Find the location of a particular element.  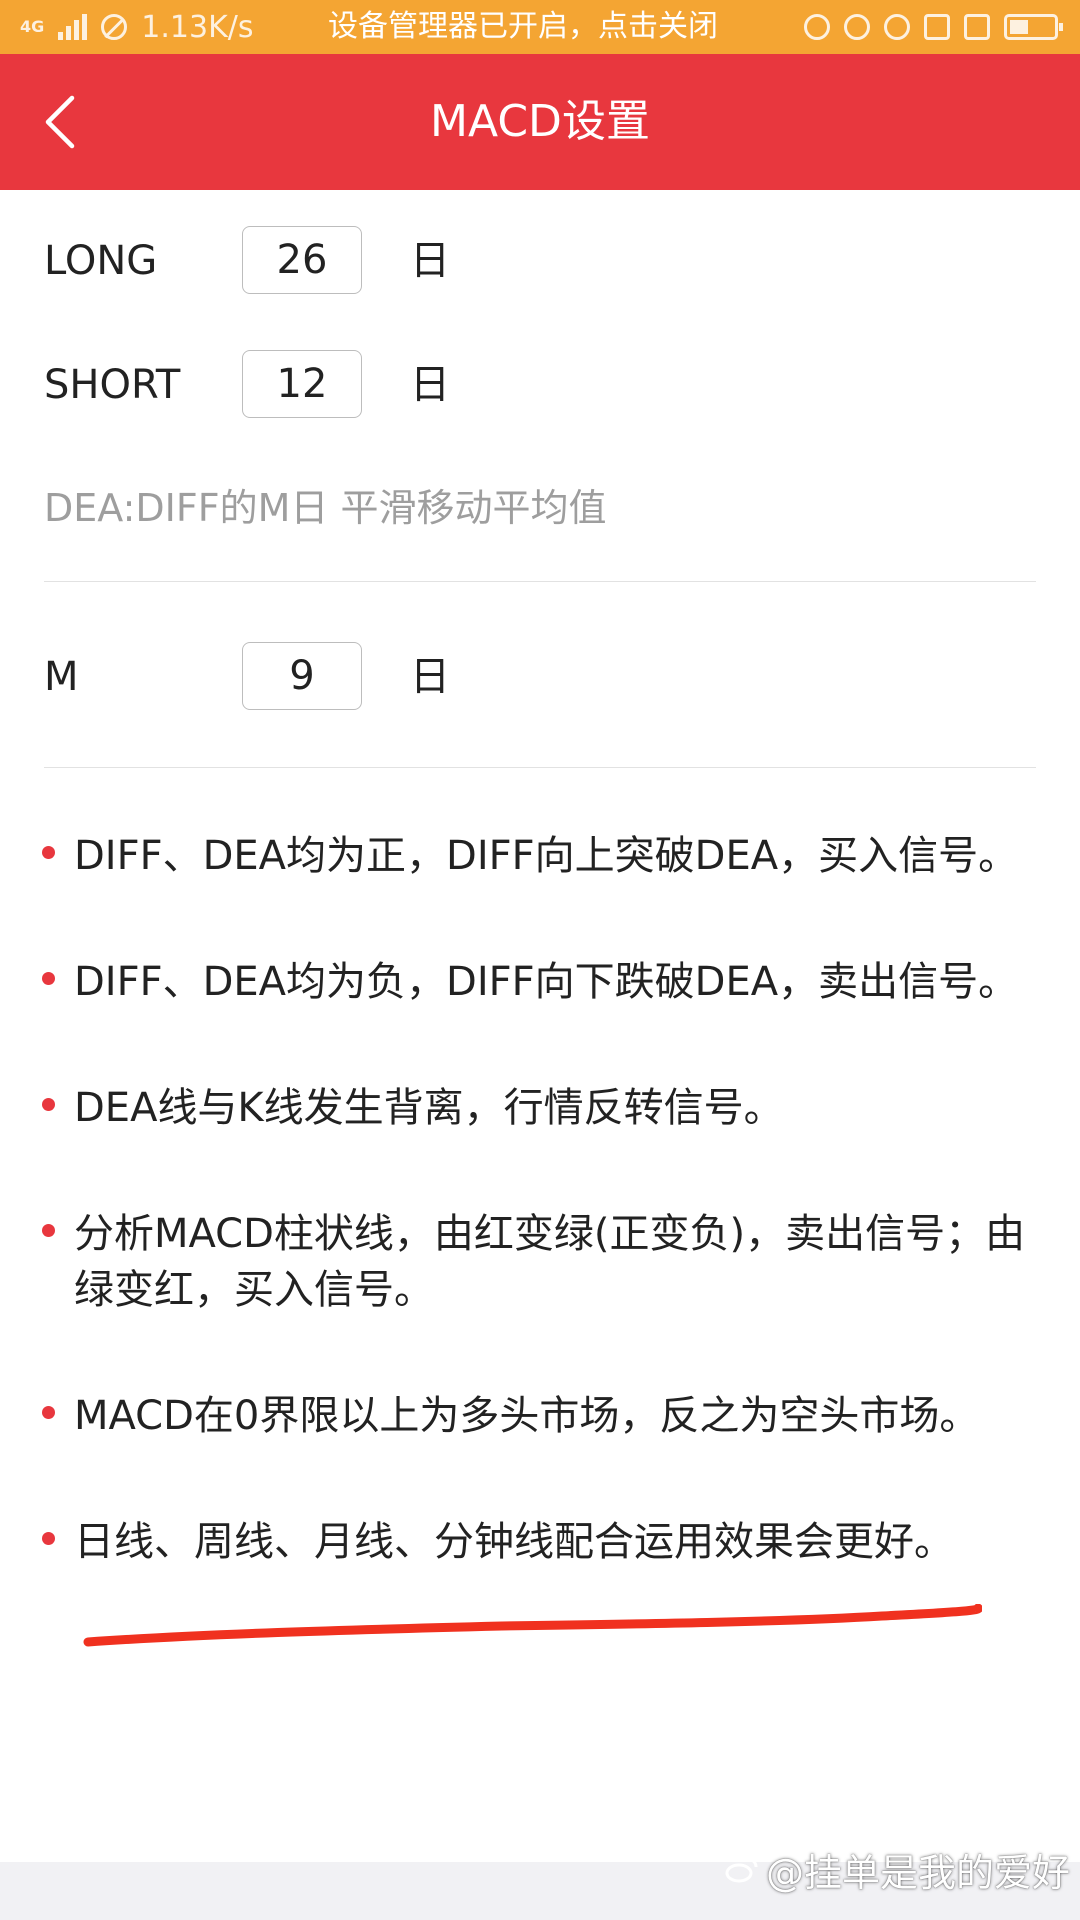

tip-item: DEA线与K线发生背离，行情反转信号。 is located at coordinates (542, 1108).